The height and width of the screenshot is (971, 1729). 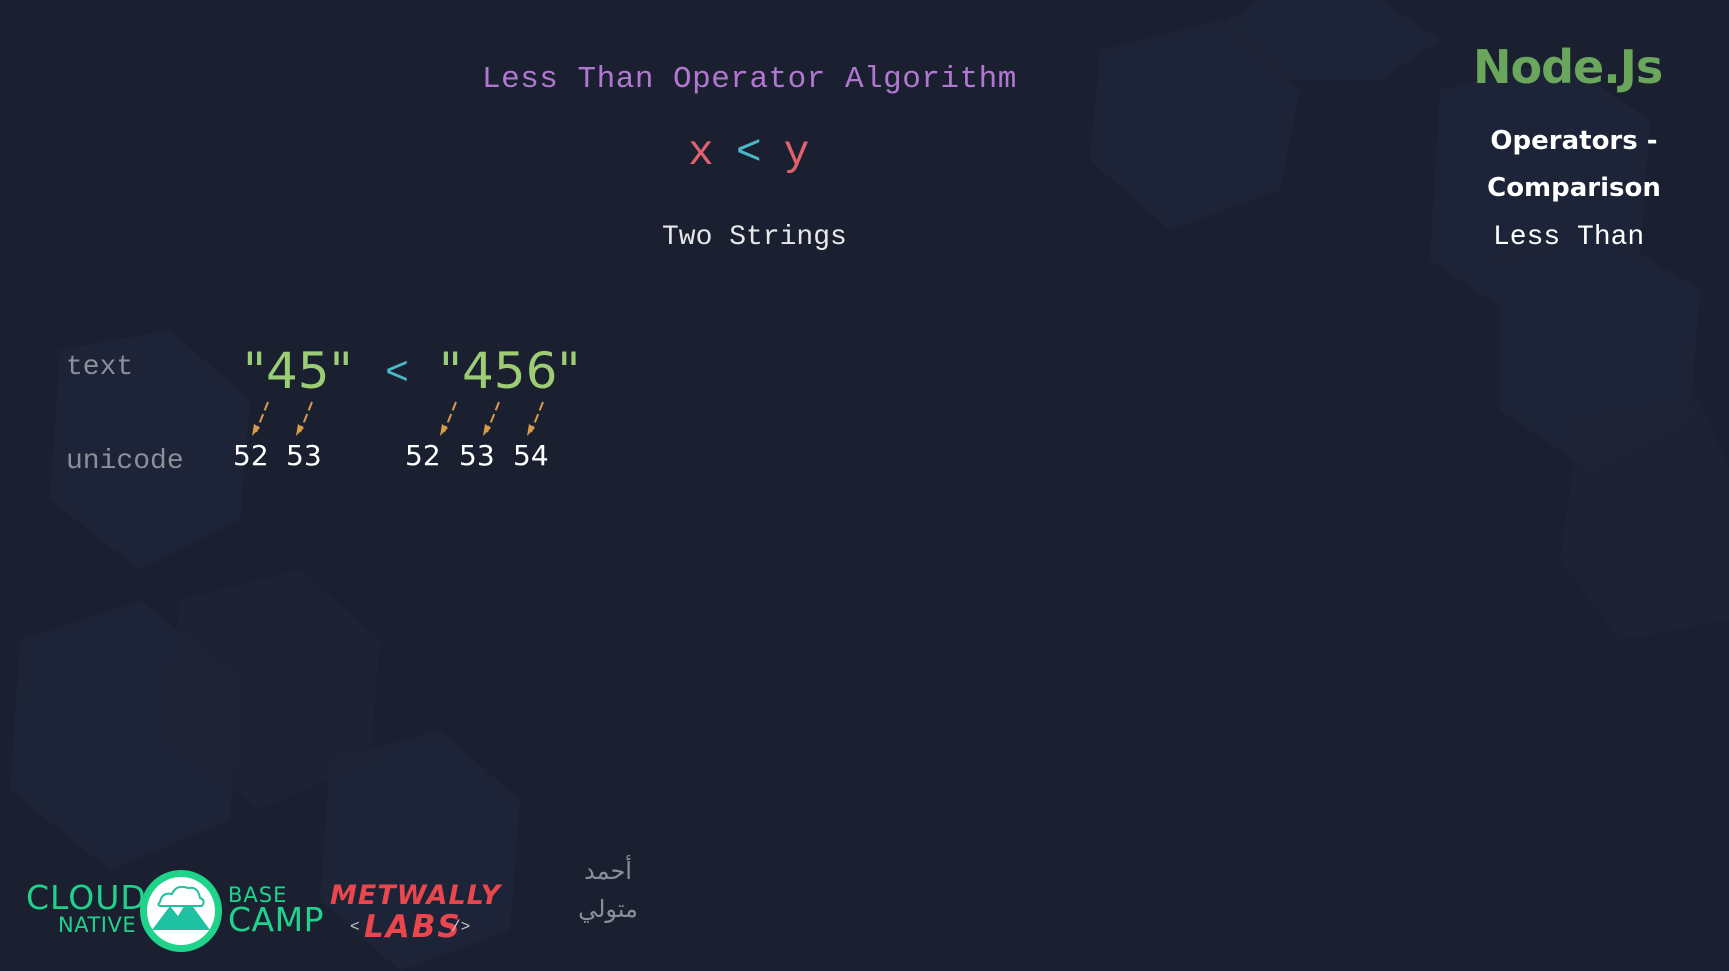 What do you see at coordinates (477, 455) in the screenshot?
I see `right-code-2: 53` at bounding box center [477, 455].